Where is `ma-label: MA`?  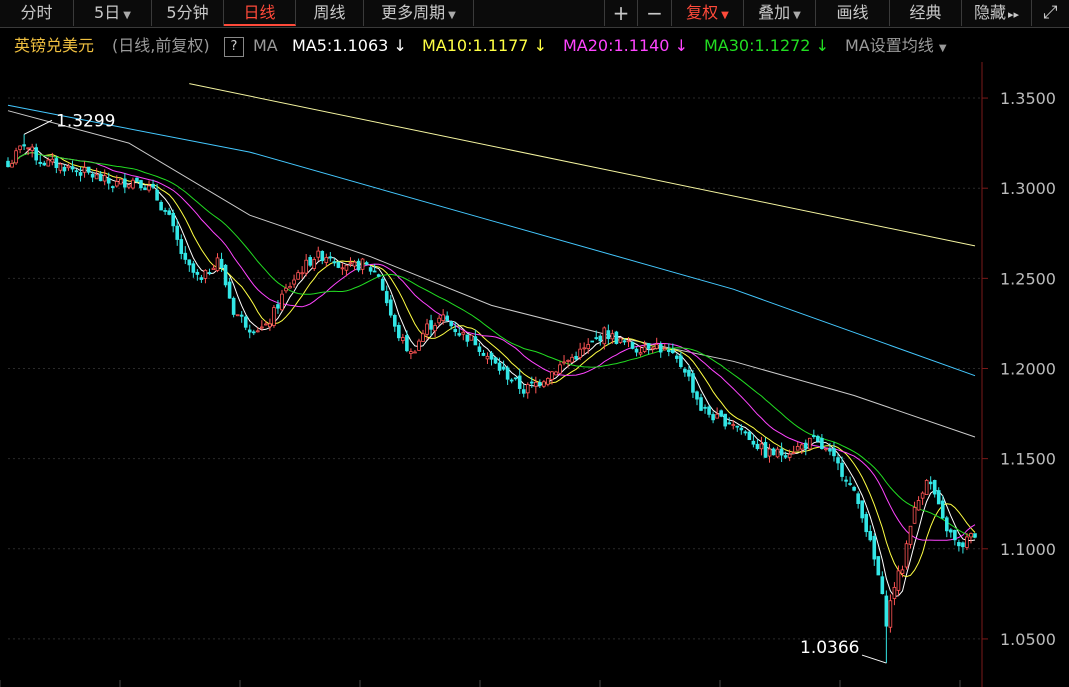 ma-label: MA is located at coordinates (265, 45).